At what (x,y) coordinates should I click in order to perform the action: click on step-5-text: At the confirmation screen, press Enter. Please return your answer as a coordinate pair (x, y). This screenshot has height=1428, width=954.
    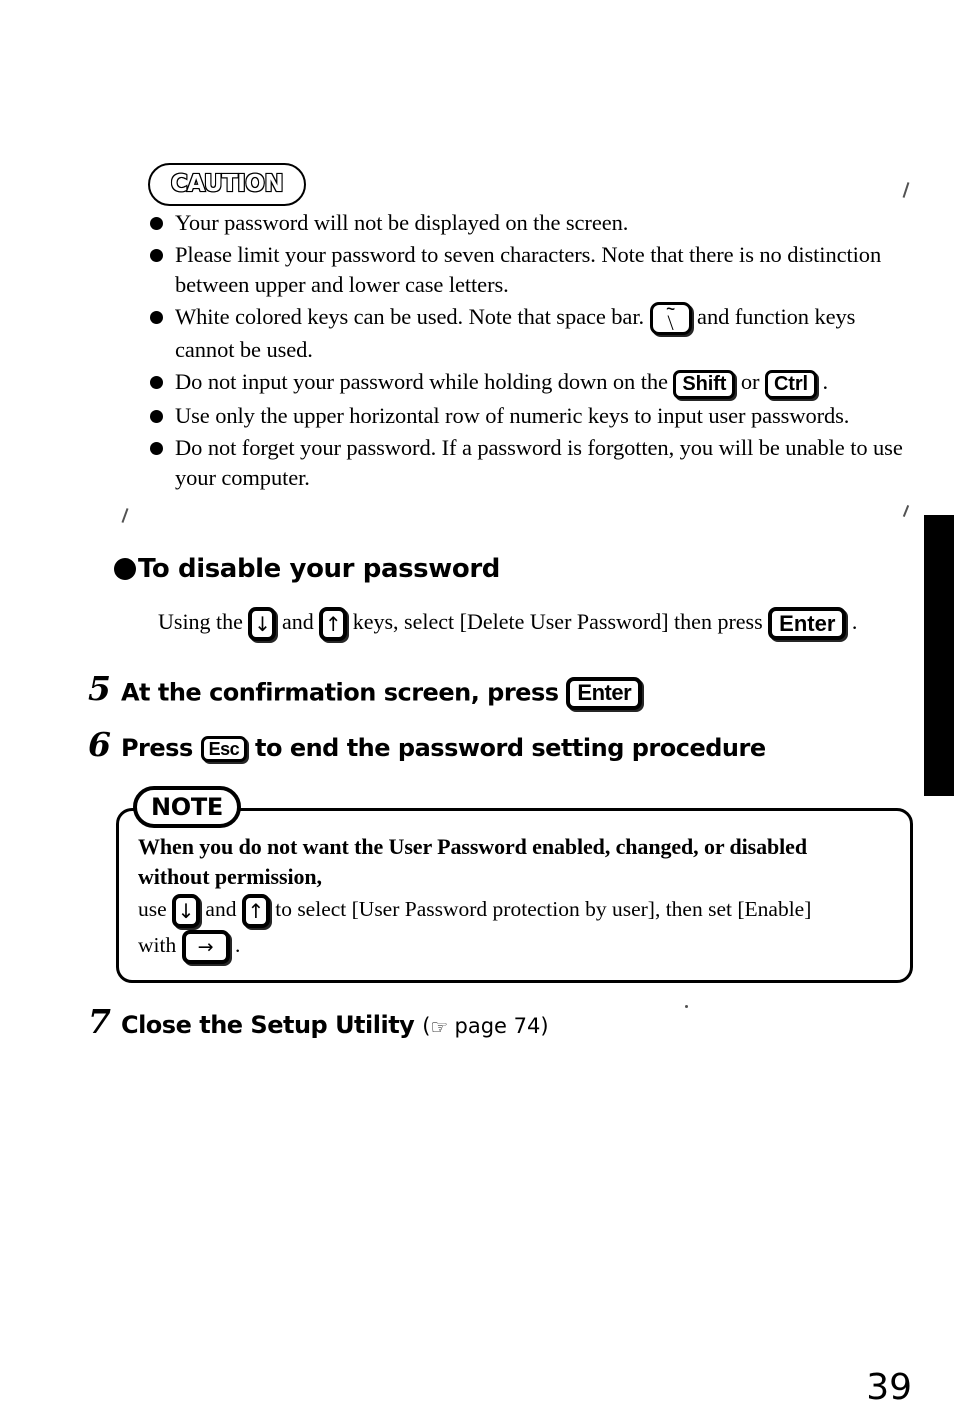
    Looking at the image, I should click on (381, 693).